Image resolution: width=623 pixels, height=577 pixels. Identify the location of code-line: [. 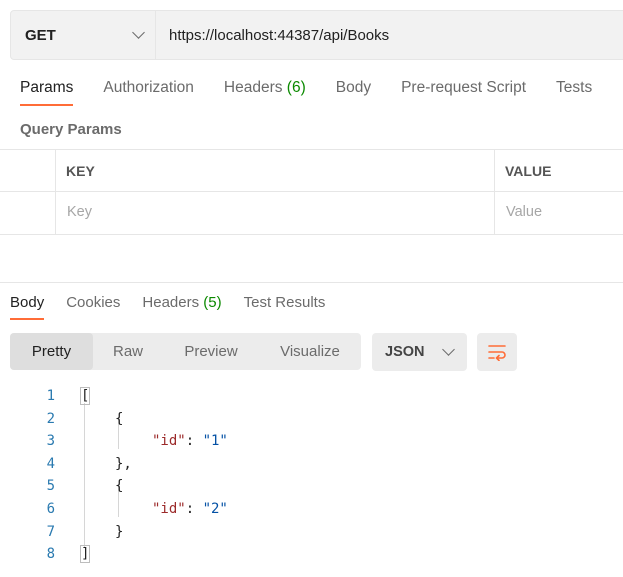
(85, 396).